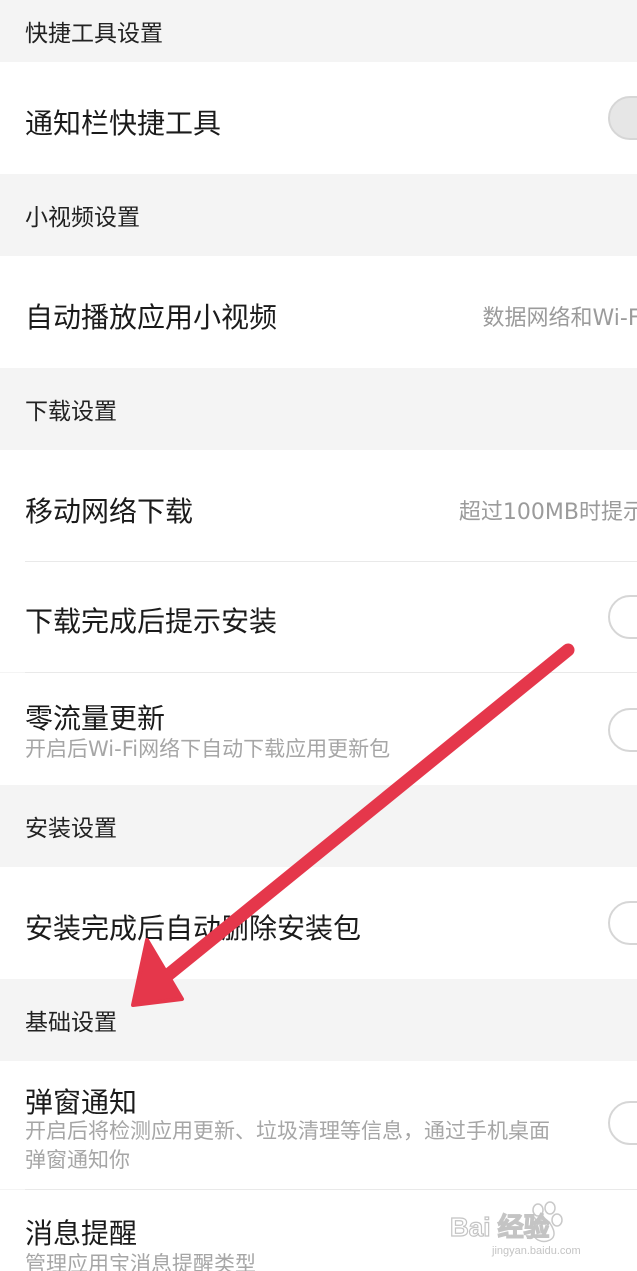  What do you see at coordinates (140, 1261) in the screenshot?
I see `row-subtitle: 管理应用宝消息提醒类型` at bounding box center [140, 1261].